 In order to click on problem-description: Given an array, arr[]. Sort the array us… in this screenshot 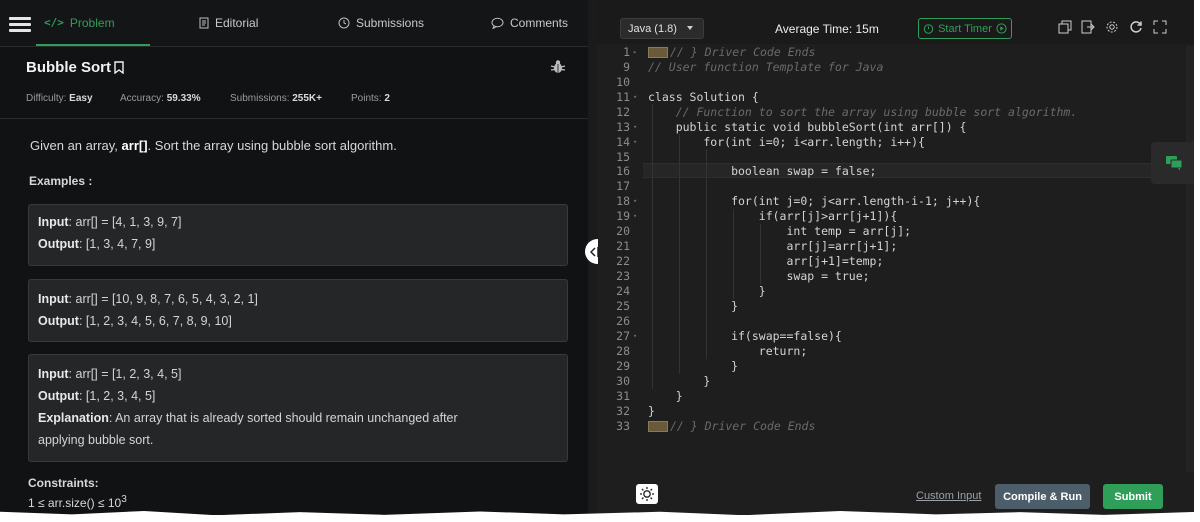, I will do `click(213, 145)`.